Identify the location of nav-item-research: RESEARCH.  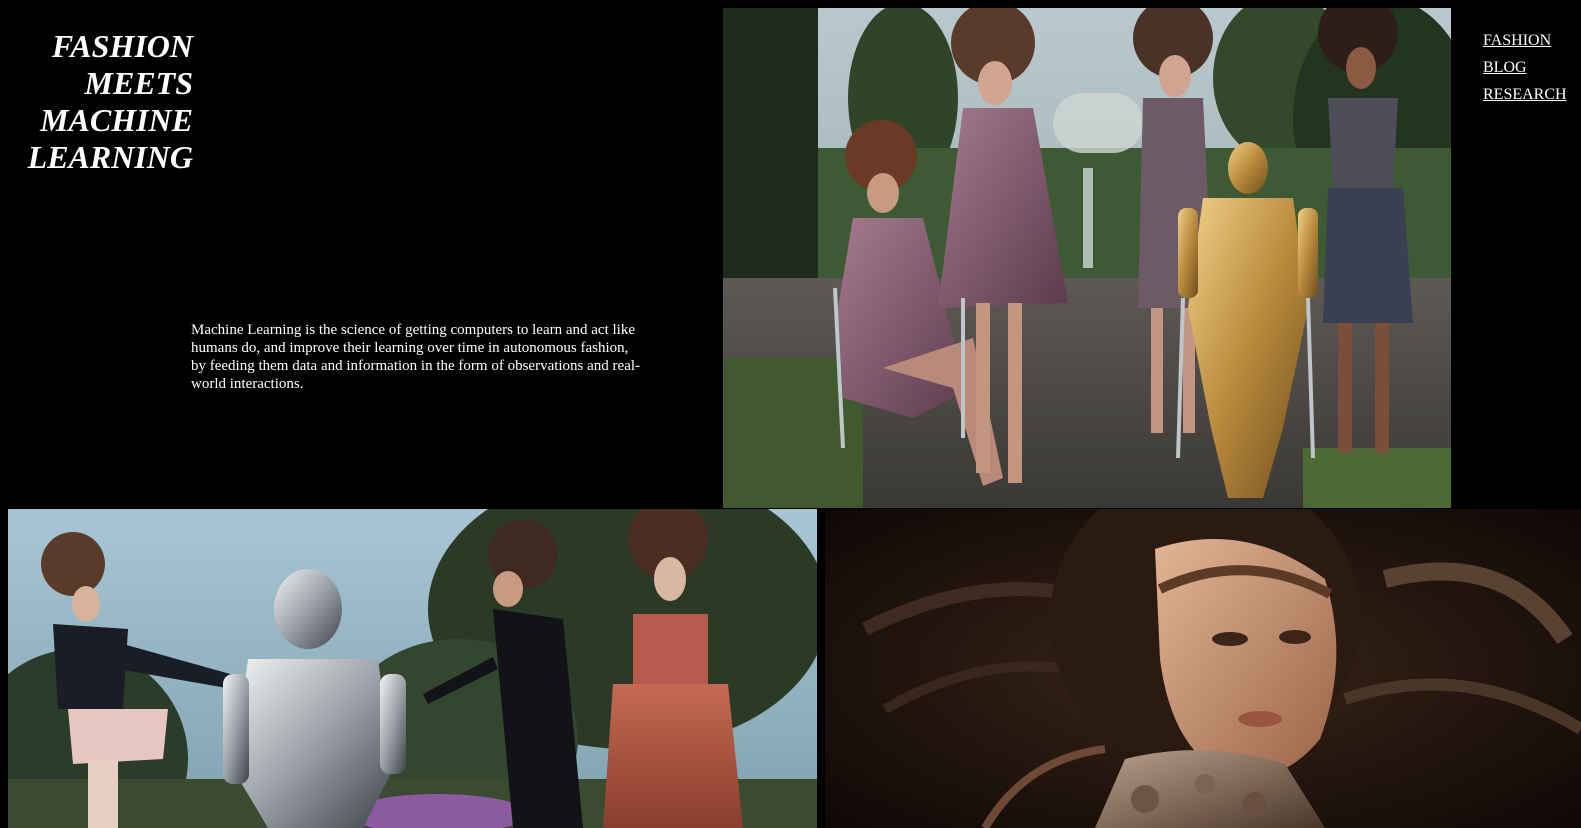
(1525, 94).